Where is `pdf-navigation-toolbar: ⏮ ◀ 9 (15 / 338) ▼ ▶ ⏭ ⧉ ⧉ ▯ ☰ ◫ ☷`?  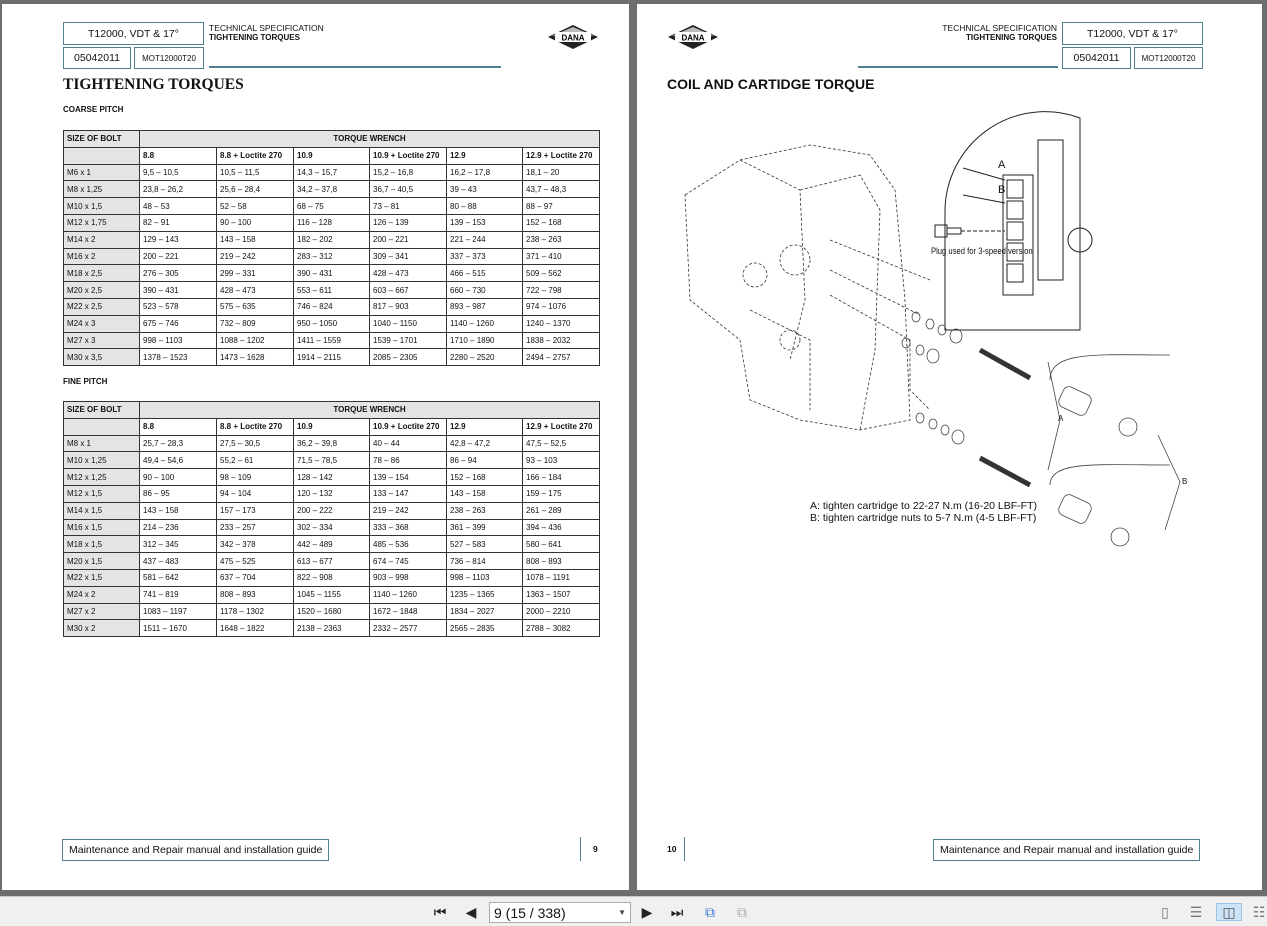 pdf-navigation-toolbar: ⏮ ◀ 9 (15 / 338) ▼ ▶ ⏭ ⧉ ⧉ ▯ ☰ ◫ ☷ is located at coordinates (633, 911).